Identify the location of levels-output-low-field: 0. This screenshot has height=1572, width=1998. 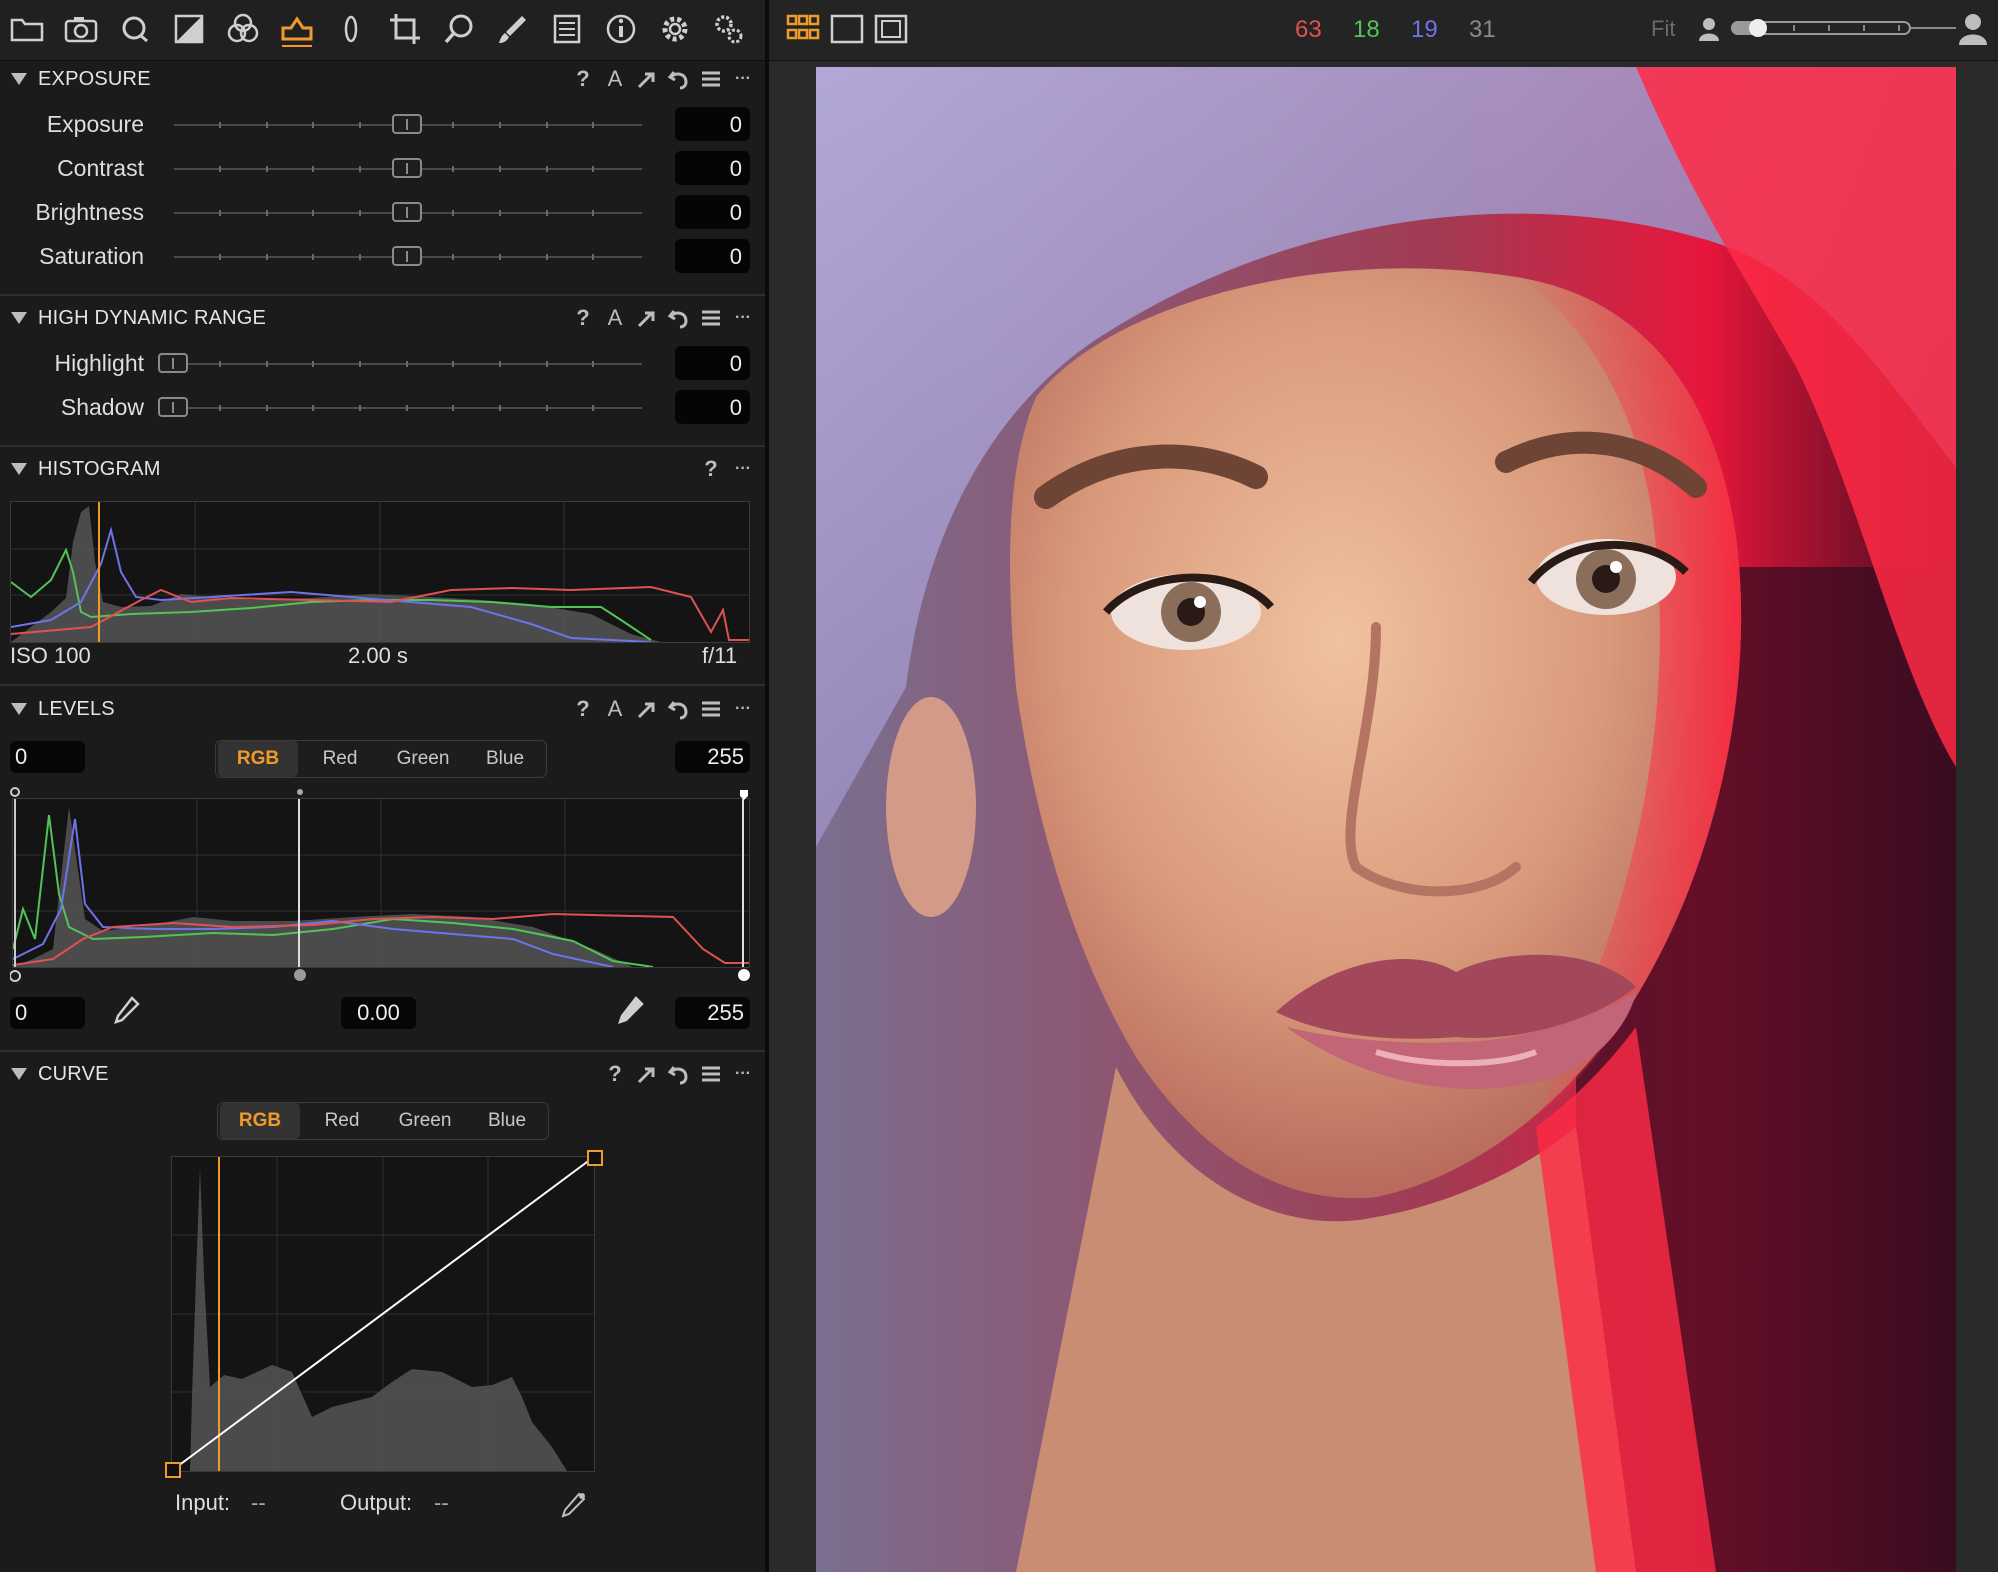
(47, 1013).